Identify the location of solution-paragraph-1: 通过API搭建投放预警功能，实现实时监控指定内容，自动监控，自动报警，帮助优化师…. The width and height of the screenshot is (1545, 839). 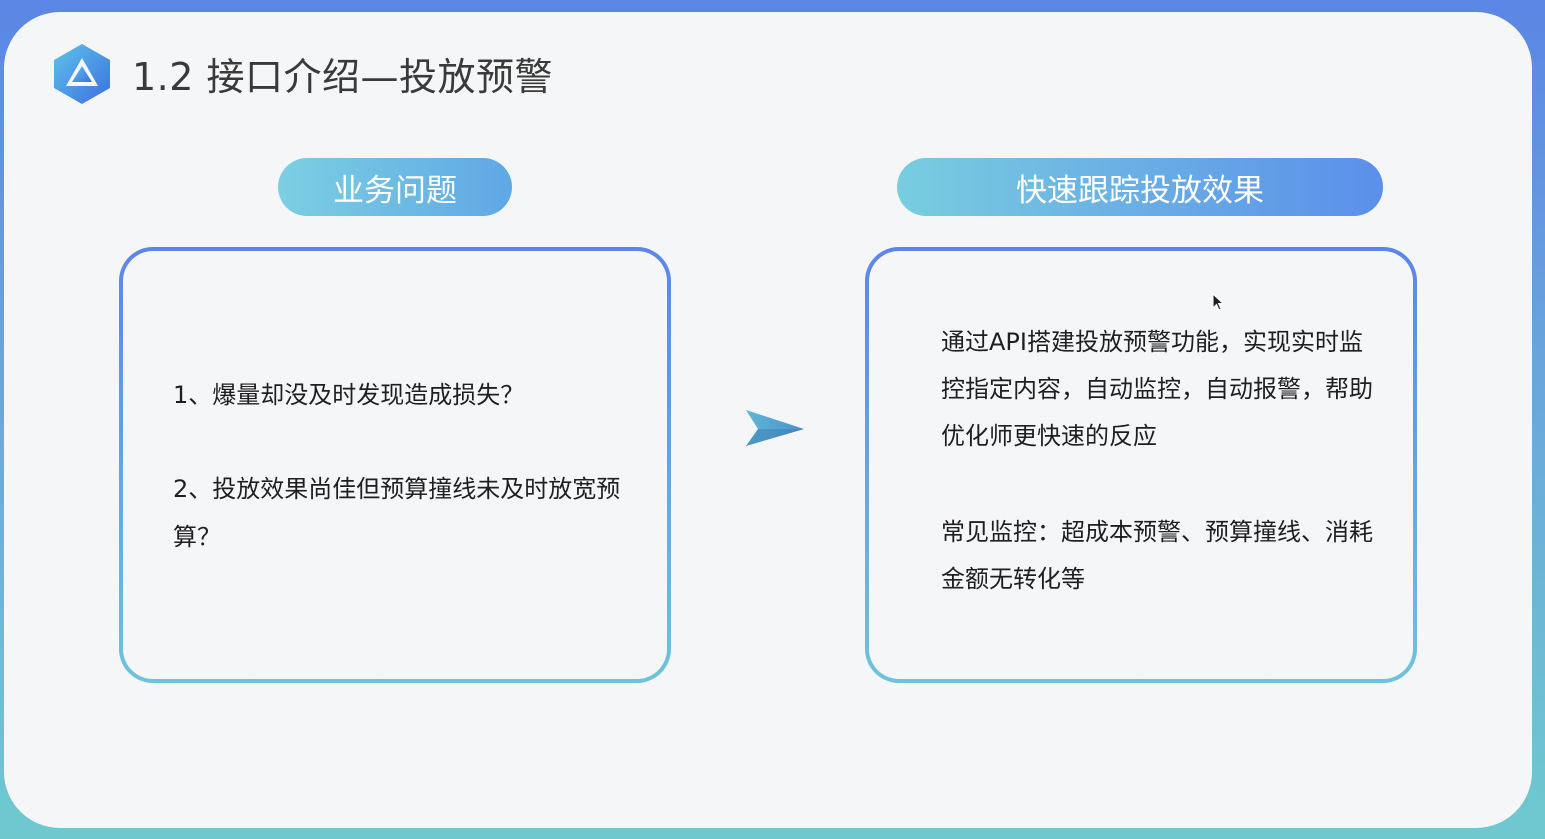
(1157, 389).